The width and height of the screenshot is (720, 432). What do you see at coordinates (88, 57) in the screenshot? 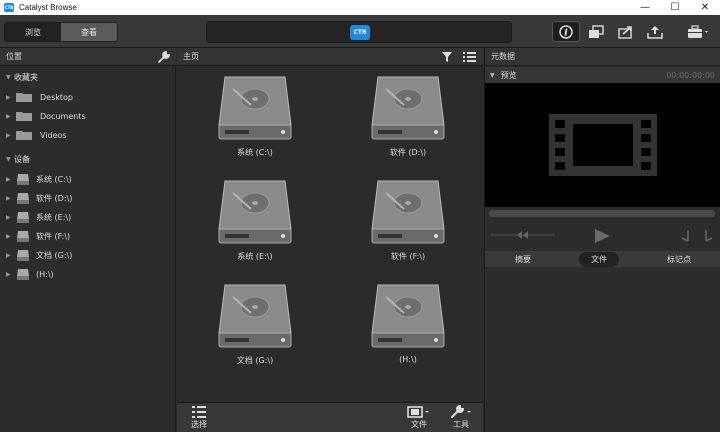
I see `locations-header: 位置` at bounding box center [88, 57].